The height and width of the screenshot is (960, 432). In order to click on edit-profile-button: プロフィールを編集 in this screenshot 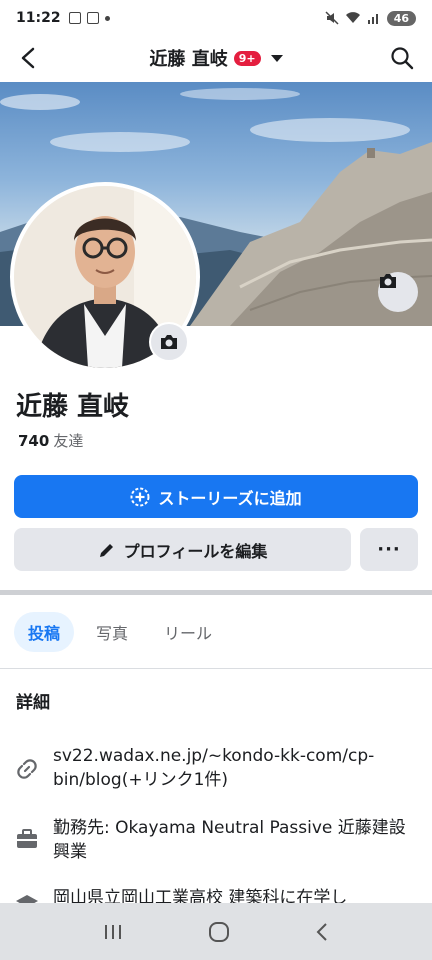, I will do `click(182, 549)`.